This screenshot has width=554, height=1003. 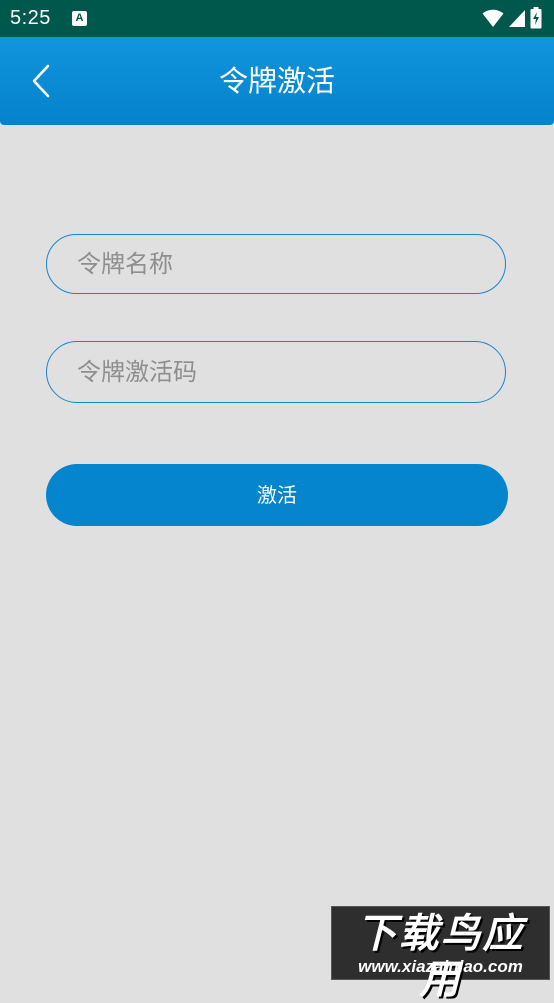 What do you see at coordinates (30, 18) in the screenshot?
I see `status-time: 5:25` at bounding box center [30, 18].